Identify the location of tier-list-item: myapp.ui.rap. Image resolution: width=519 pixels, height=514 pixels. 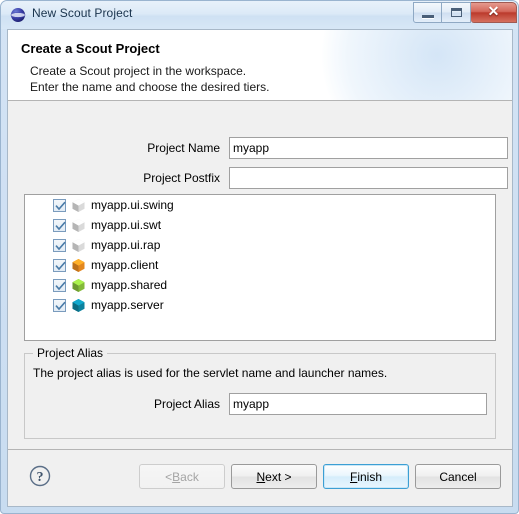
(260, 245).